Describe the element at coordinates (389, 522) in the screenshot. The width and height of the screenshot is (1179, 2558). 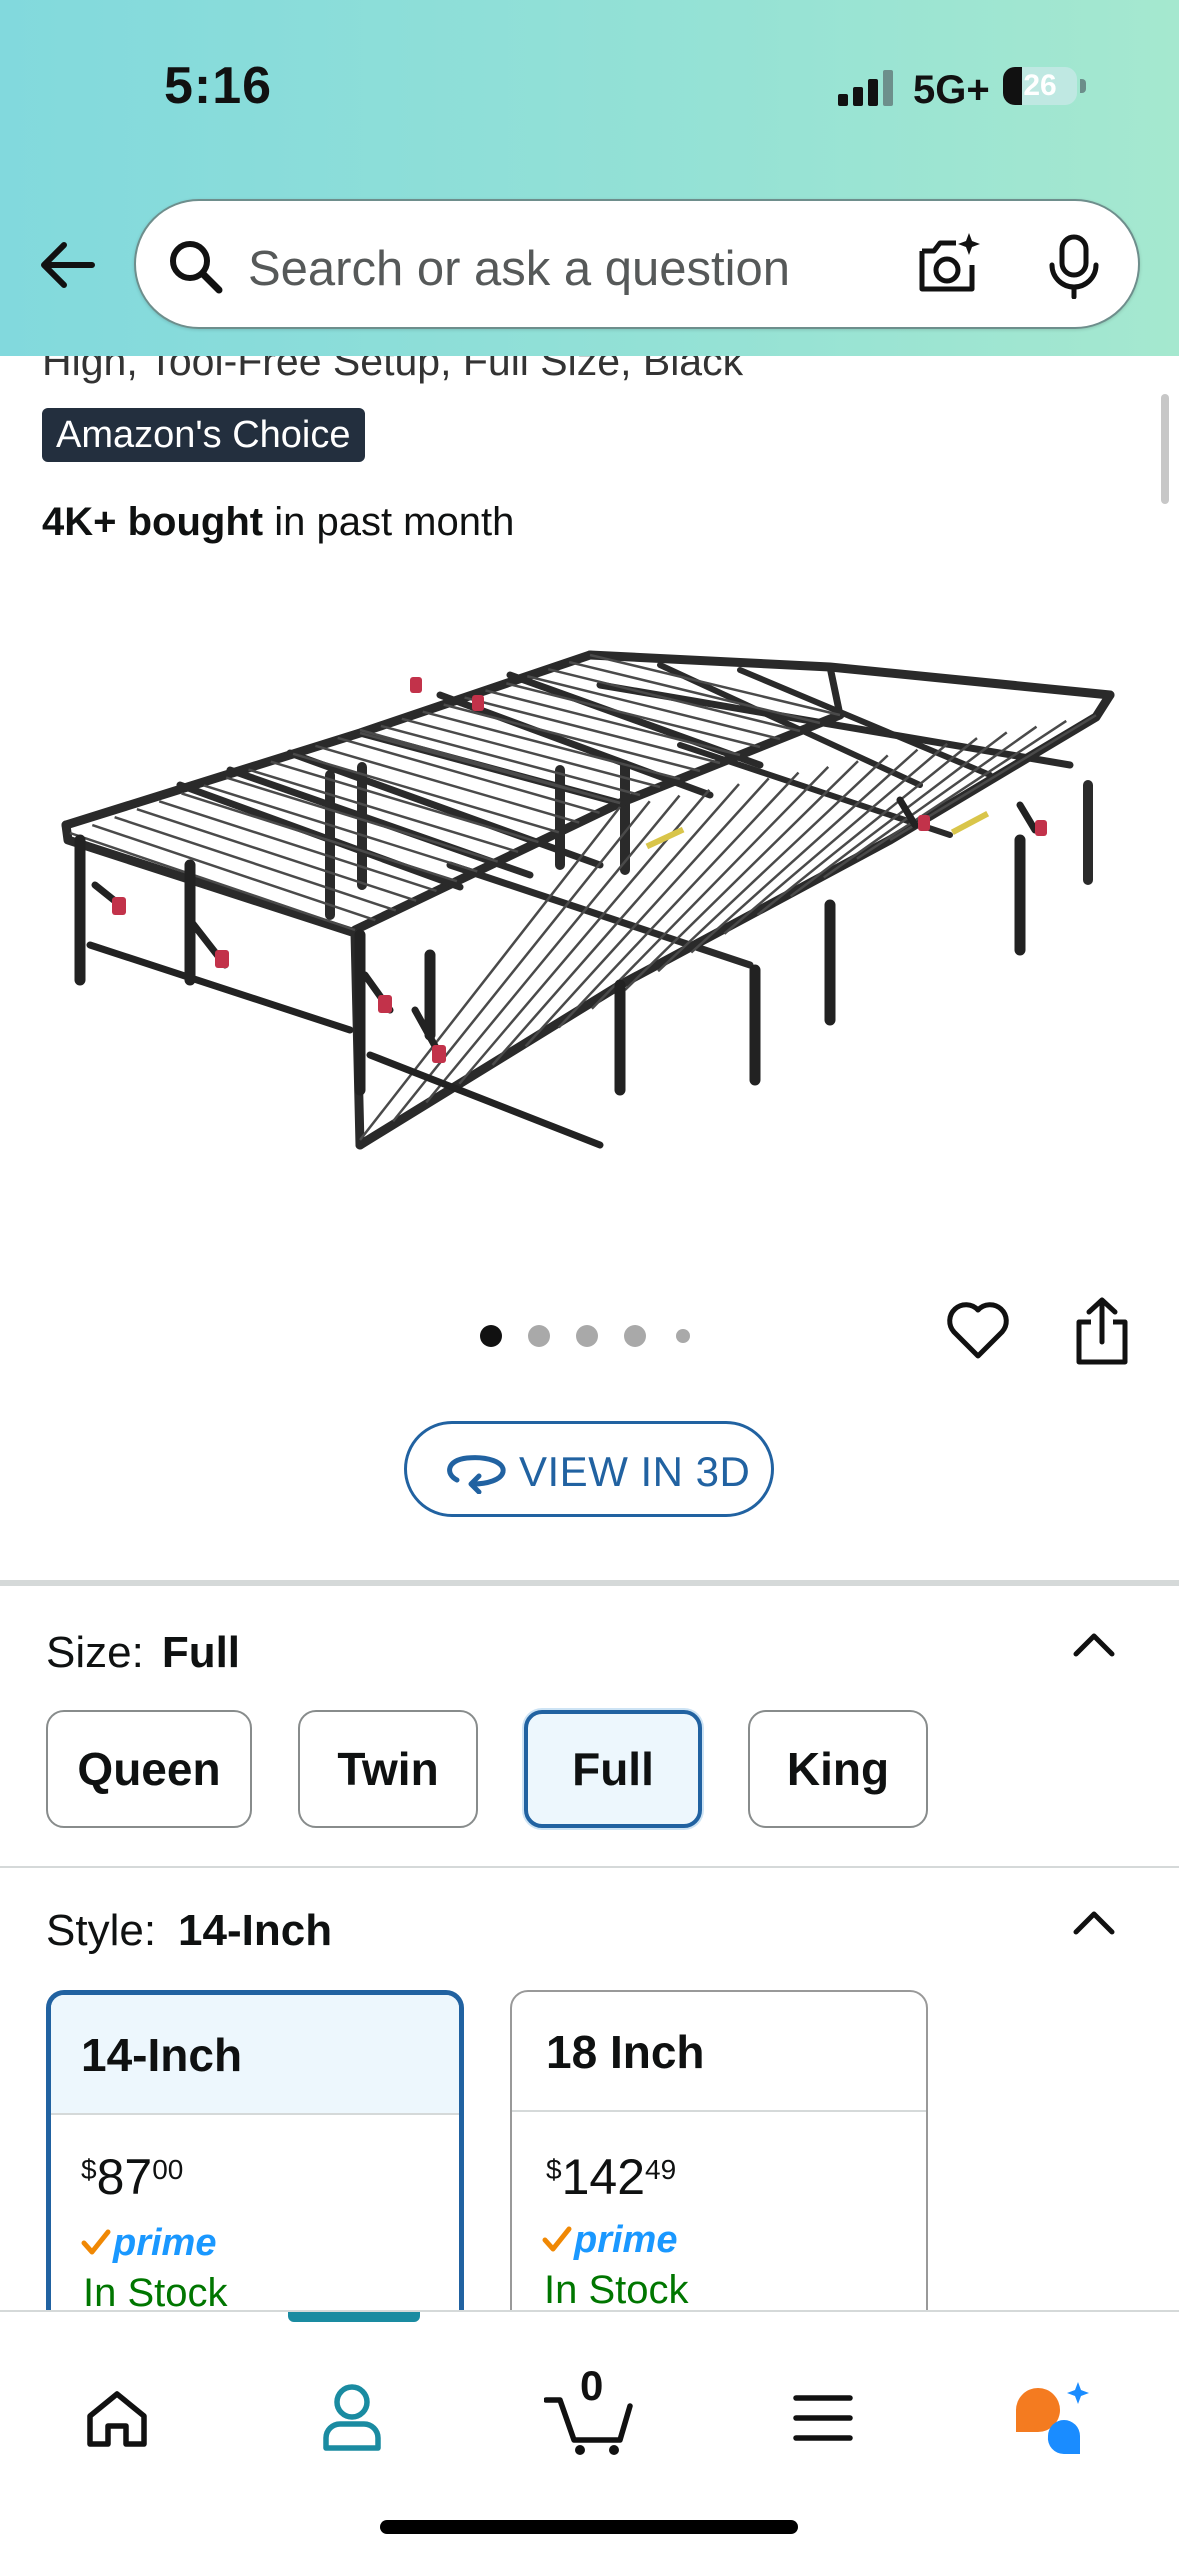
I see `bought-period: in past month` at that location.